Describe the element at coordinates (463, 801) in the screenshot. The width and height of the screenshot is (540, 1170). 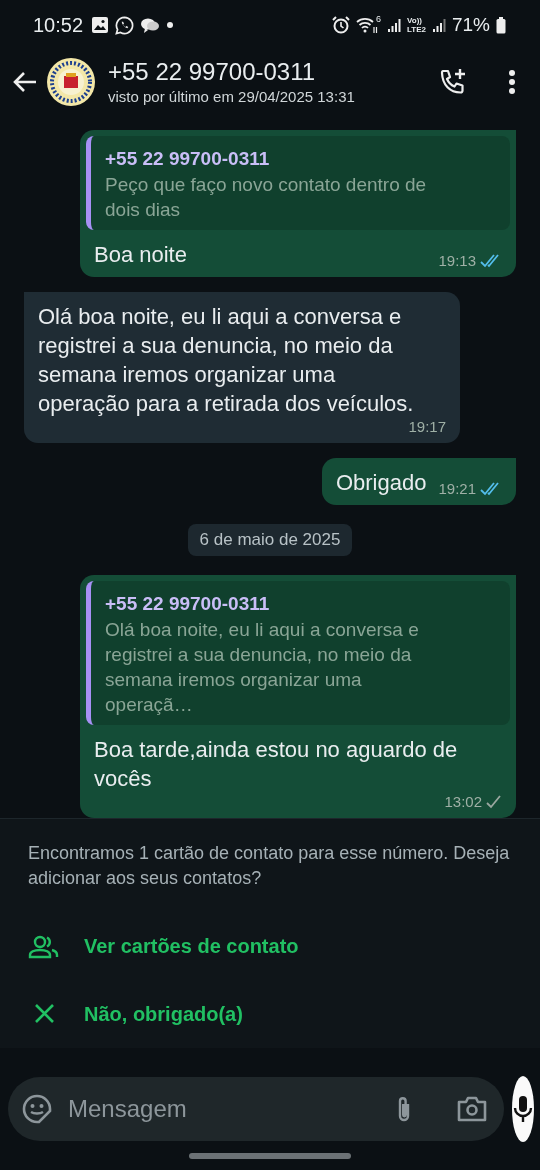
I see `message-time: 13:02` at that location.